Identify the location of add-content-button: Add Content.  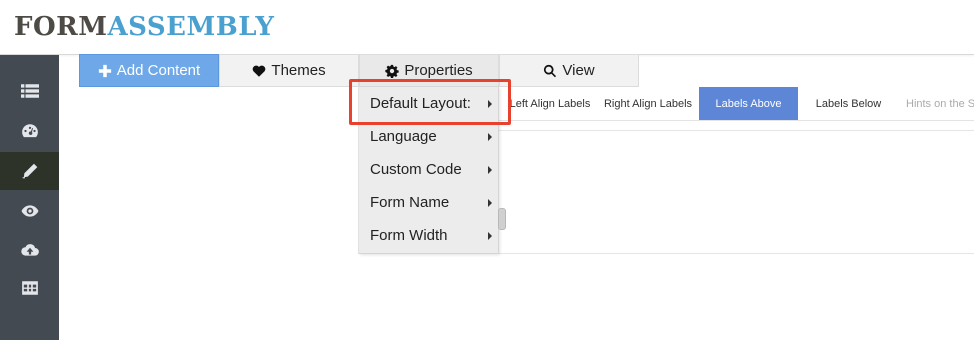
(149, 70).